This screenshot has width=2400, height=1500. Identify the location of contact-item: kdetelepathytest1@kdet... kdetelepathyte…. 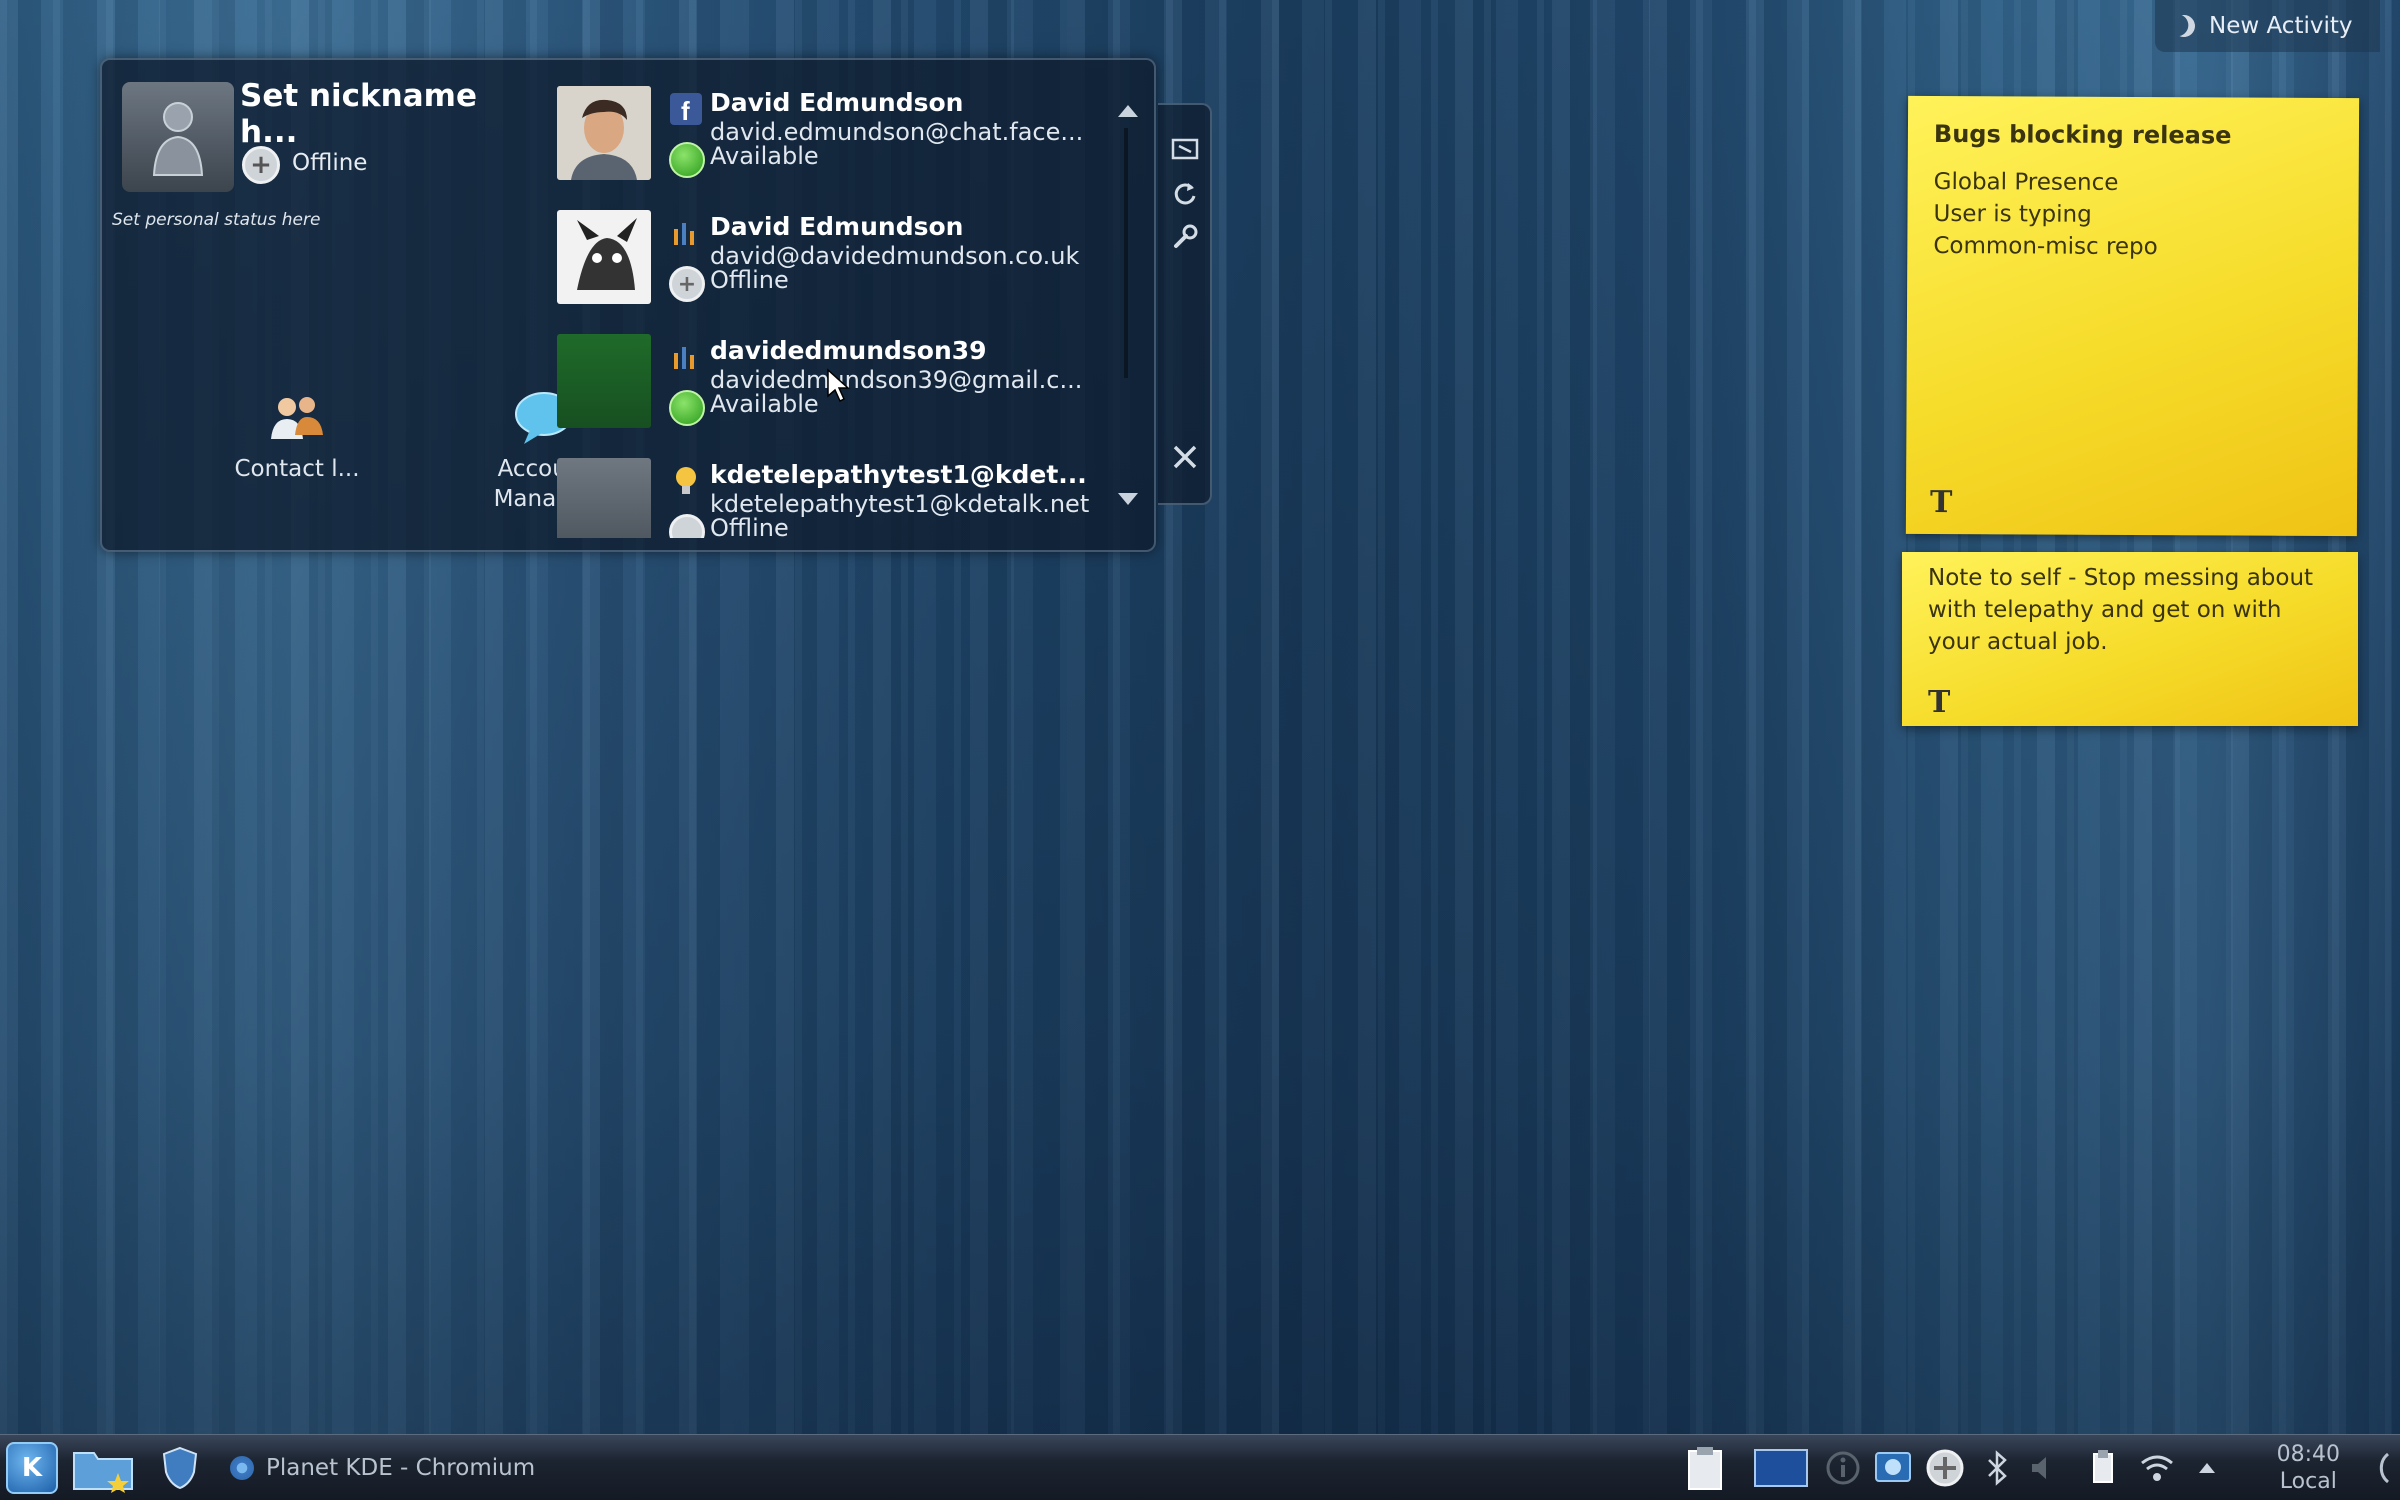
(877, 494).